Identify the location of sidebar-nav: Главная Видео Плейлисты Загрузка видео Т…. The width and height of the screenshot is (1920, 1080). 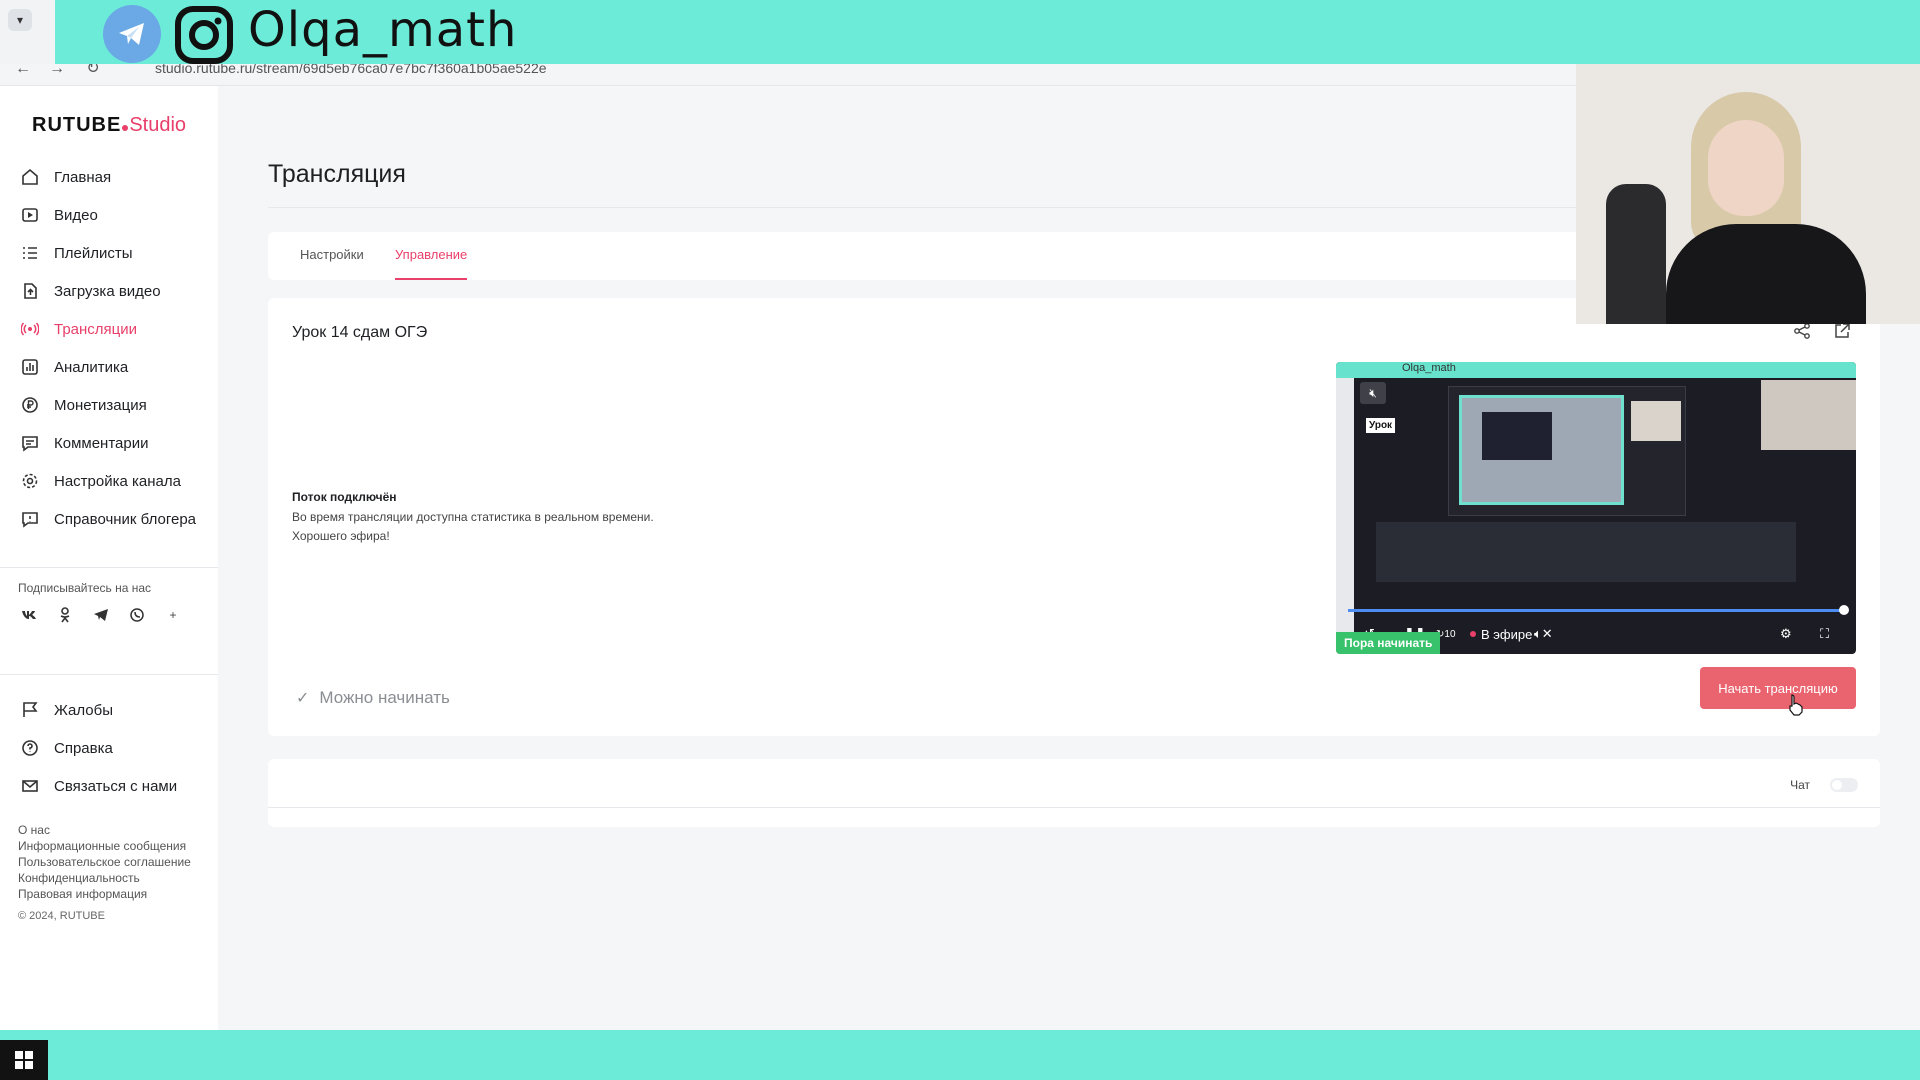
(109, 348).